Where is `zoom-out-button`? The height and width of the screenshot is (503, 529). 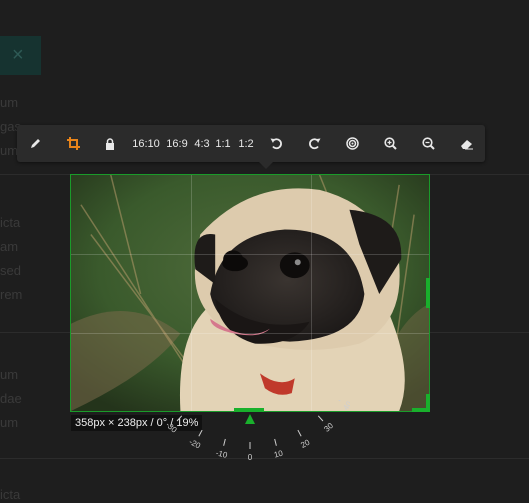 zoom-out-button is located at coordinates (428, 143).